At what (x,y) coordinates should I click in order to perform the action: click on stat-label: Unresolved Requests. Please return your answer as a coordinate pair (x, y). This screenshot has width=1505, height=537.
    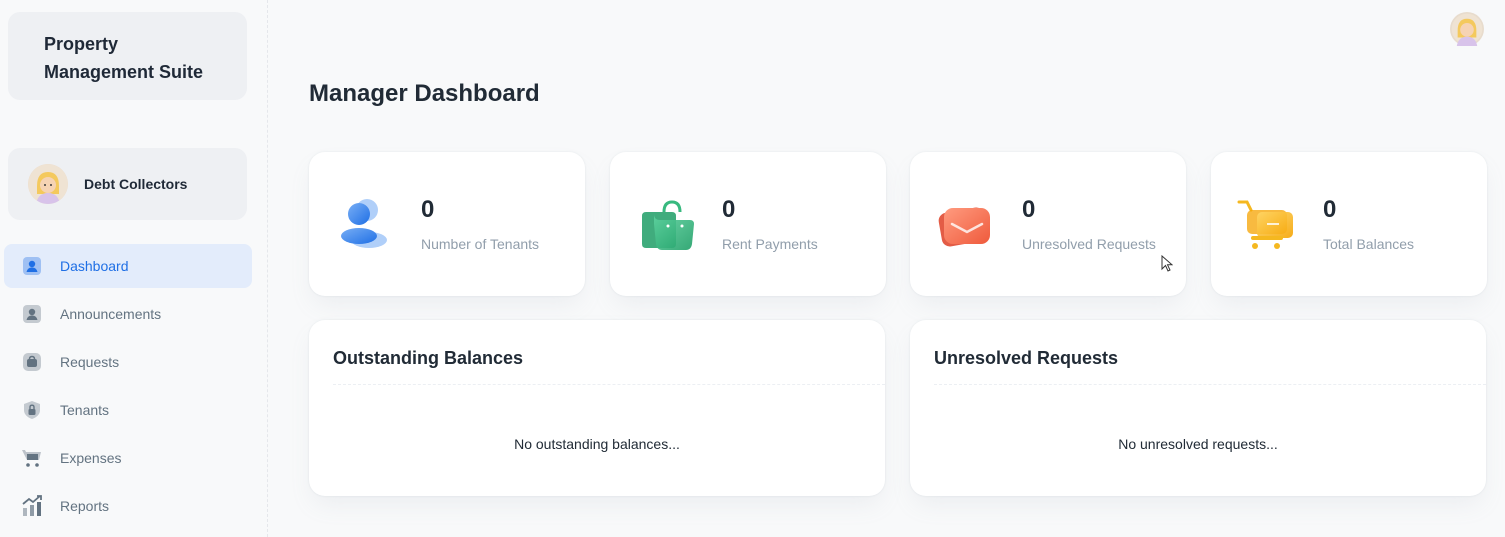
    Looking at the image, I should click on (1089, 244).